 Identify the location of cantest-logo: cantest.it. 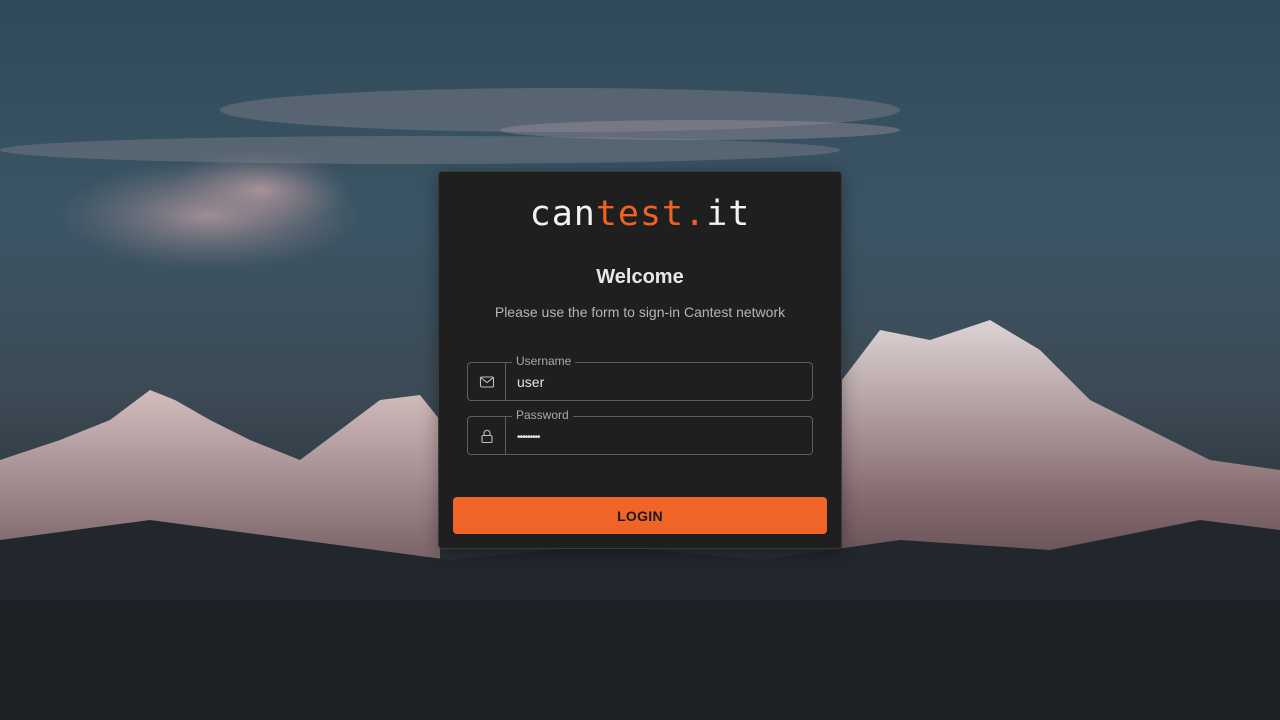
(640, 214).